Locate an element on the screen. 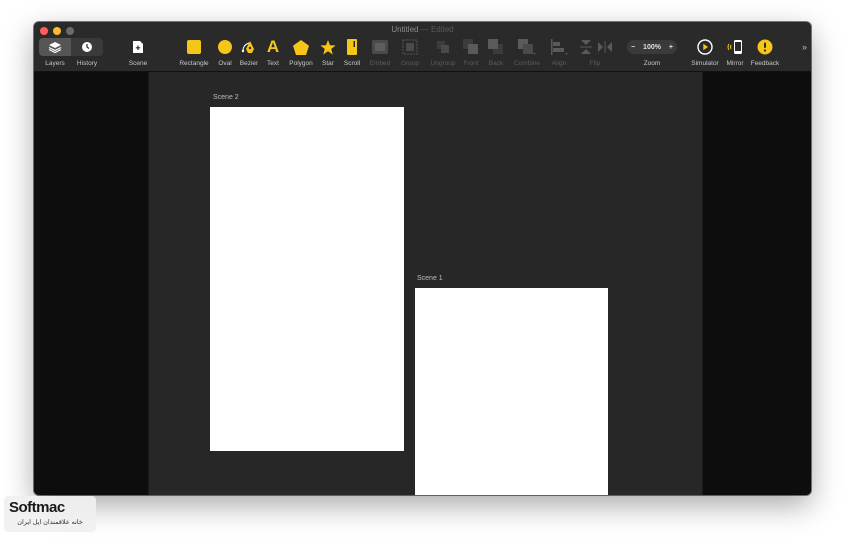 The height and width of the screenshot is (540, 845). bring-front-button: Front is located at coordinates (471, 53).